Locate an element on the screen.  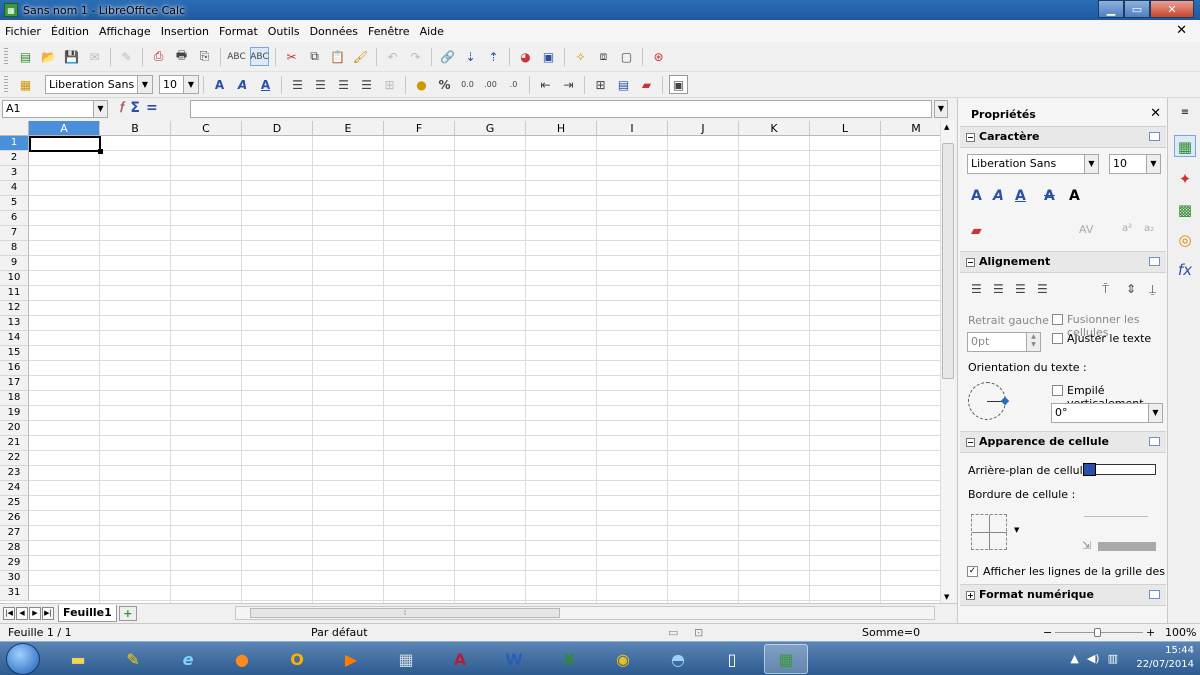
open-icon: 📂 is located at coordinates (48, 56).